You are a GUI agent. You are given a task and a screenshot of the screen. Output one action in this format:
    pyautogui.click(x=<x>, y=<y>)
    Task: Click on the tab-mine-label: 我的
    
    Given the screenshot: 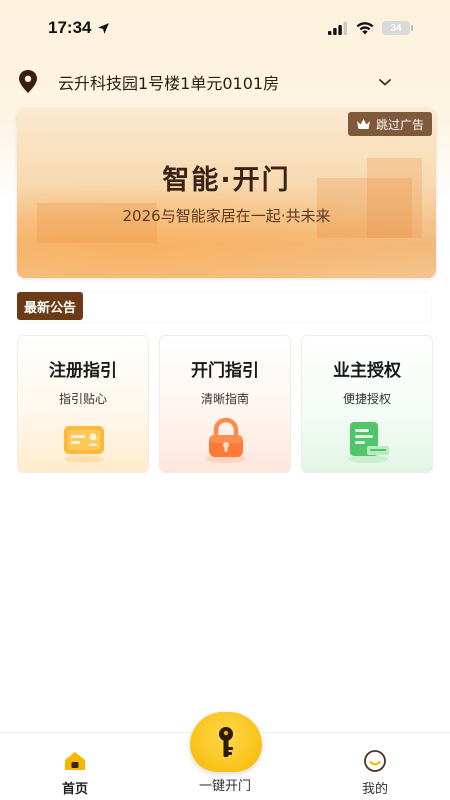 What is the action you would take?
    pyautogui.click(x=374, y=789)
    